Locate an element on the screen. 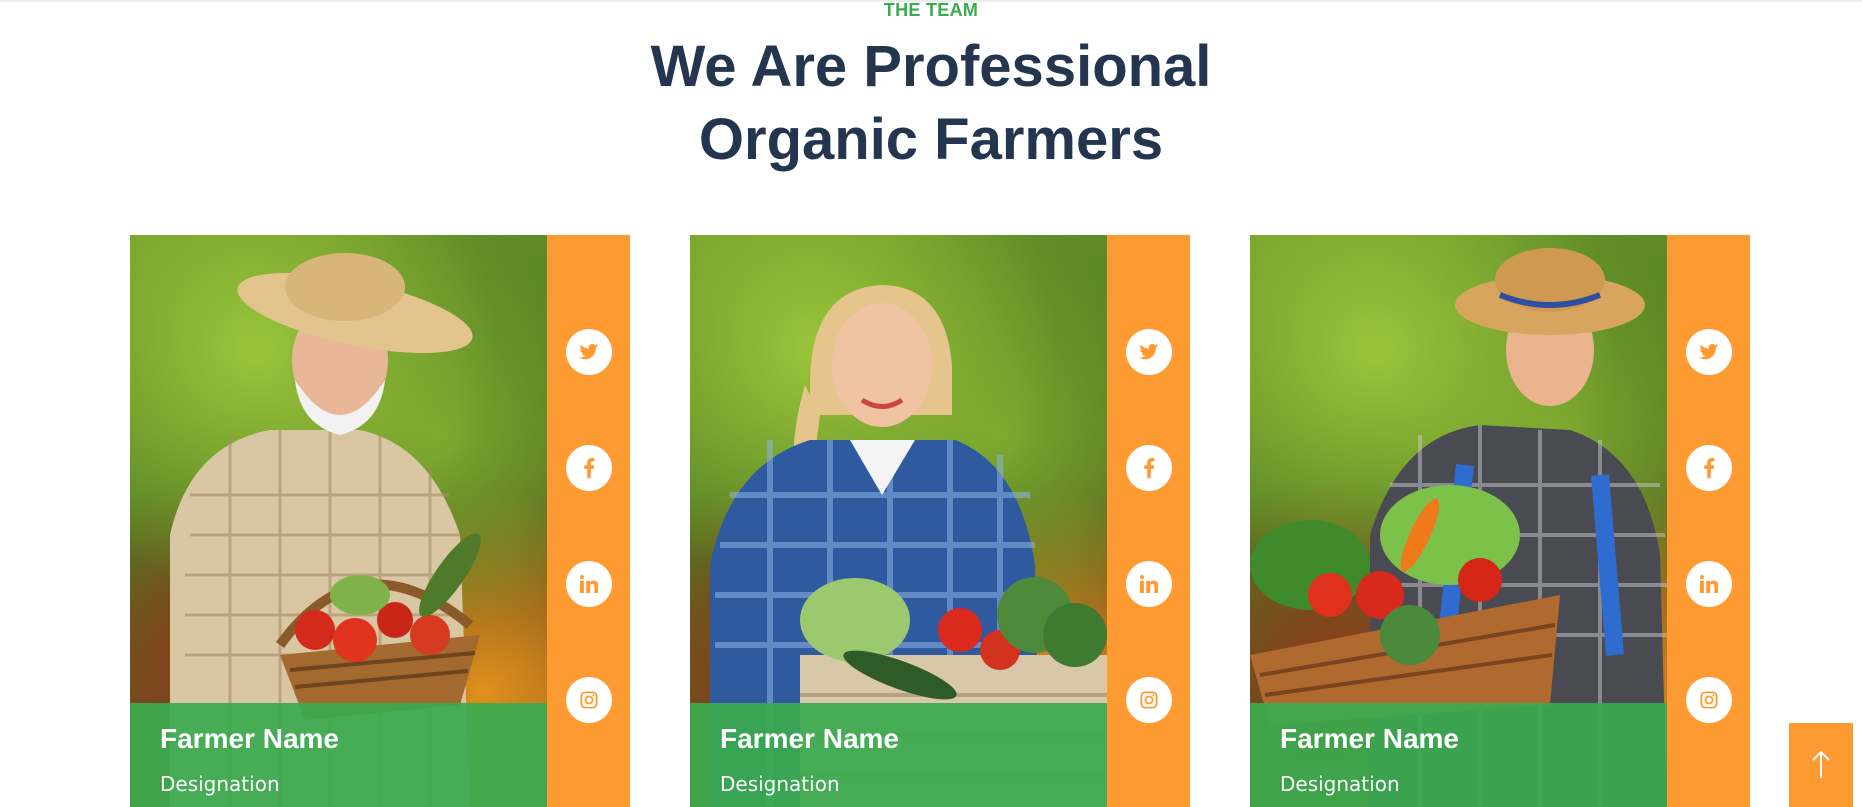  section-eyebrow: THE TEAM is located at coordinates (931, 10).